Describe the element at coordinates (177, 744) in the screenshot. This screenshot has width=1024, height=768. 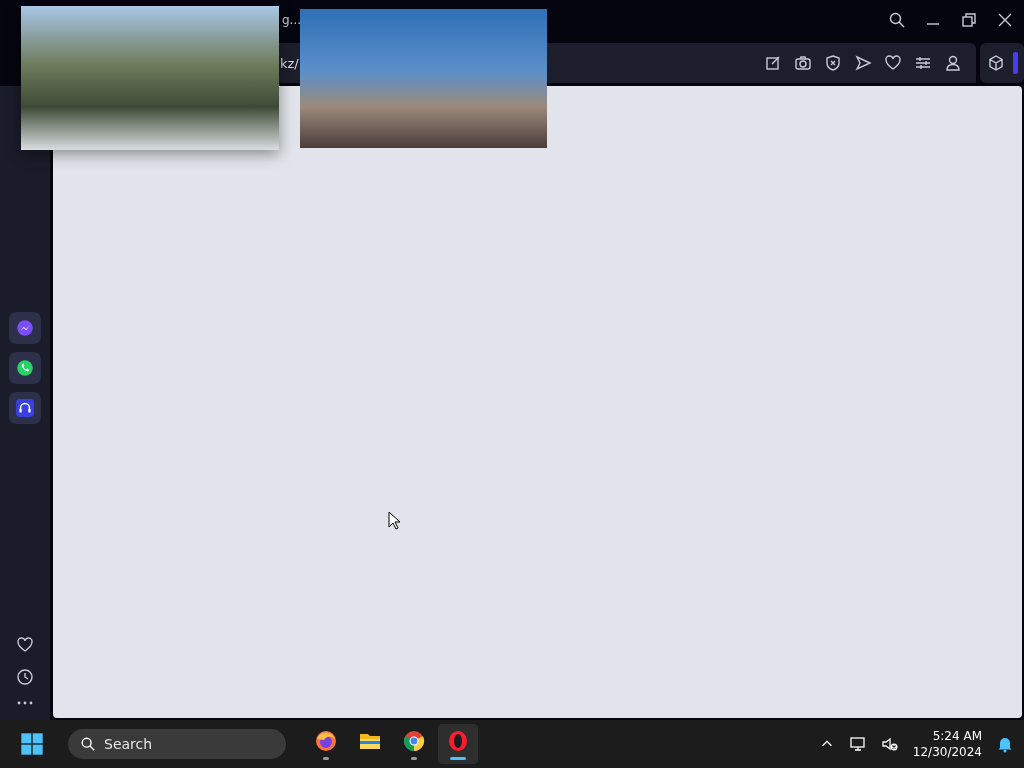
I see `search-field: Search` at that location.